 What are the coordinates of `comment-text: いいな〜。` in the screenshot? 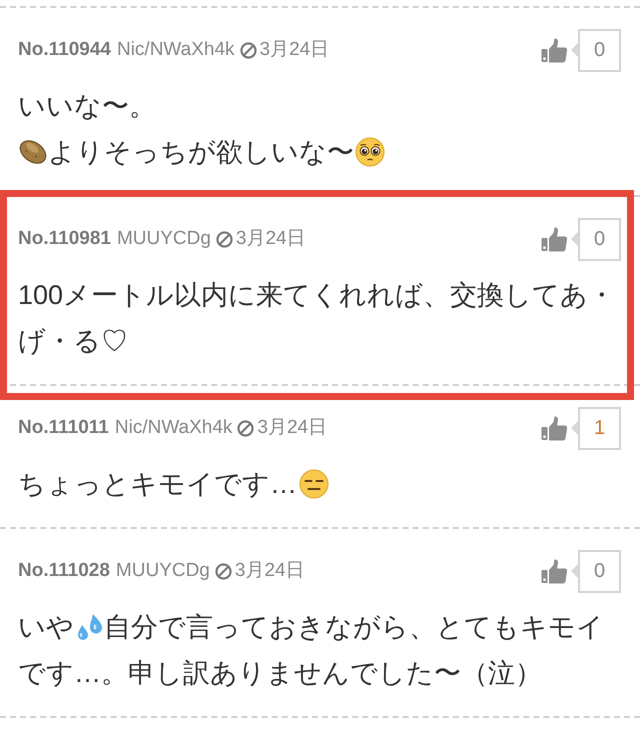 It's located at (87, 106).